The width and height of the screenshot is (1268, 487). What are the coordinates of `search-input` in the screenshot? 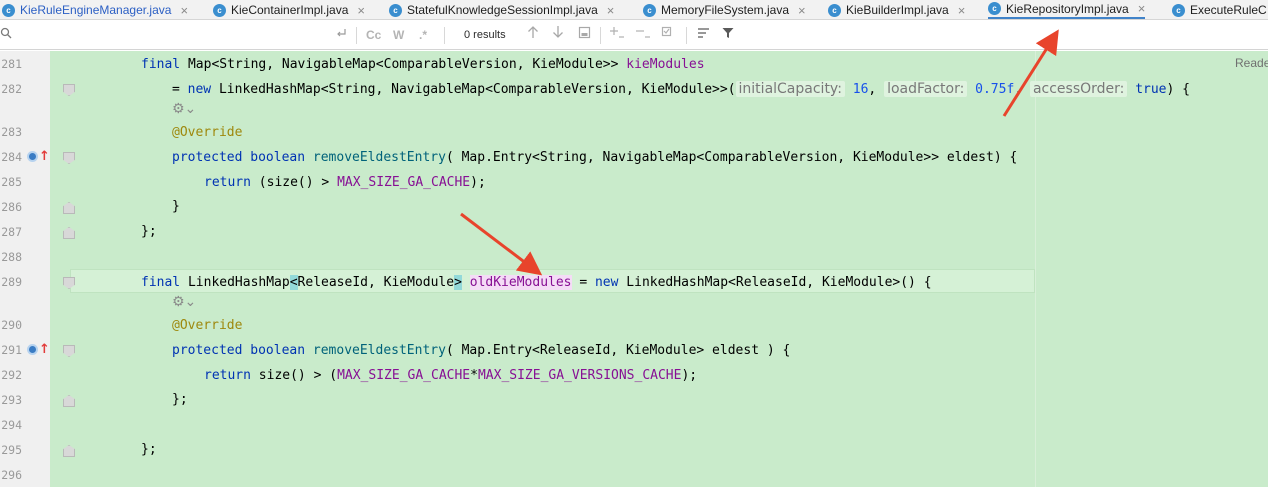 It's located at (164, 35).